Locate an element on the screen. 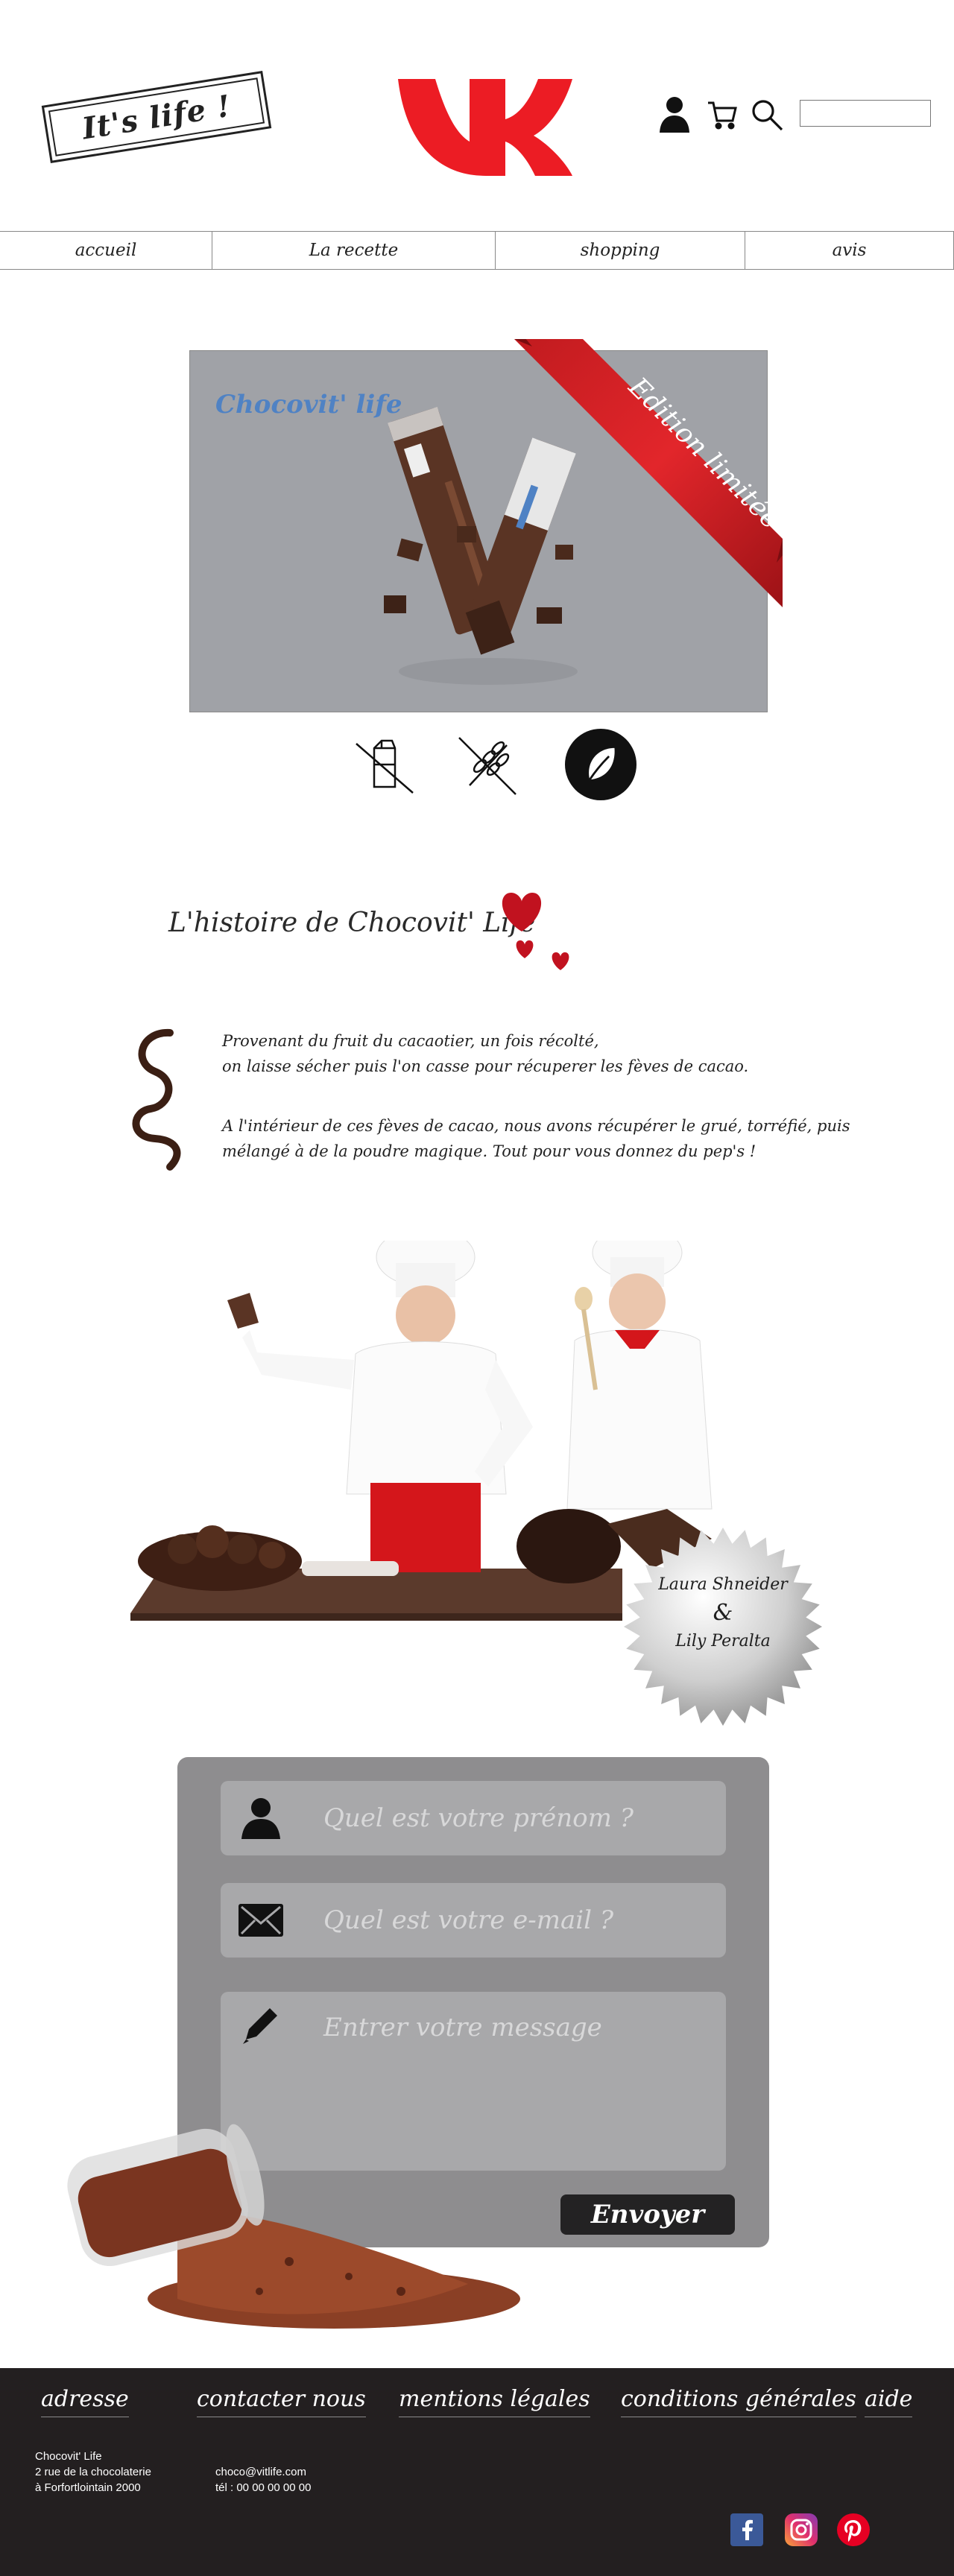  footer-link-contact: contacter nous is located at coordinates (281, 2401).